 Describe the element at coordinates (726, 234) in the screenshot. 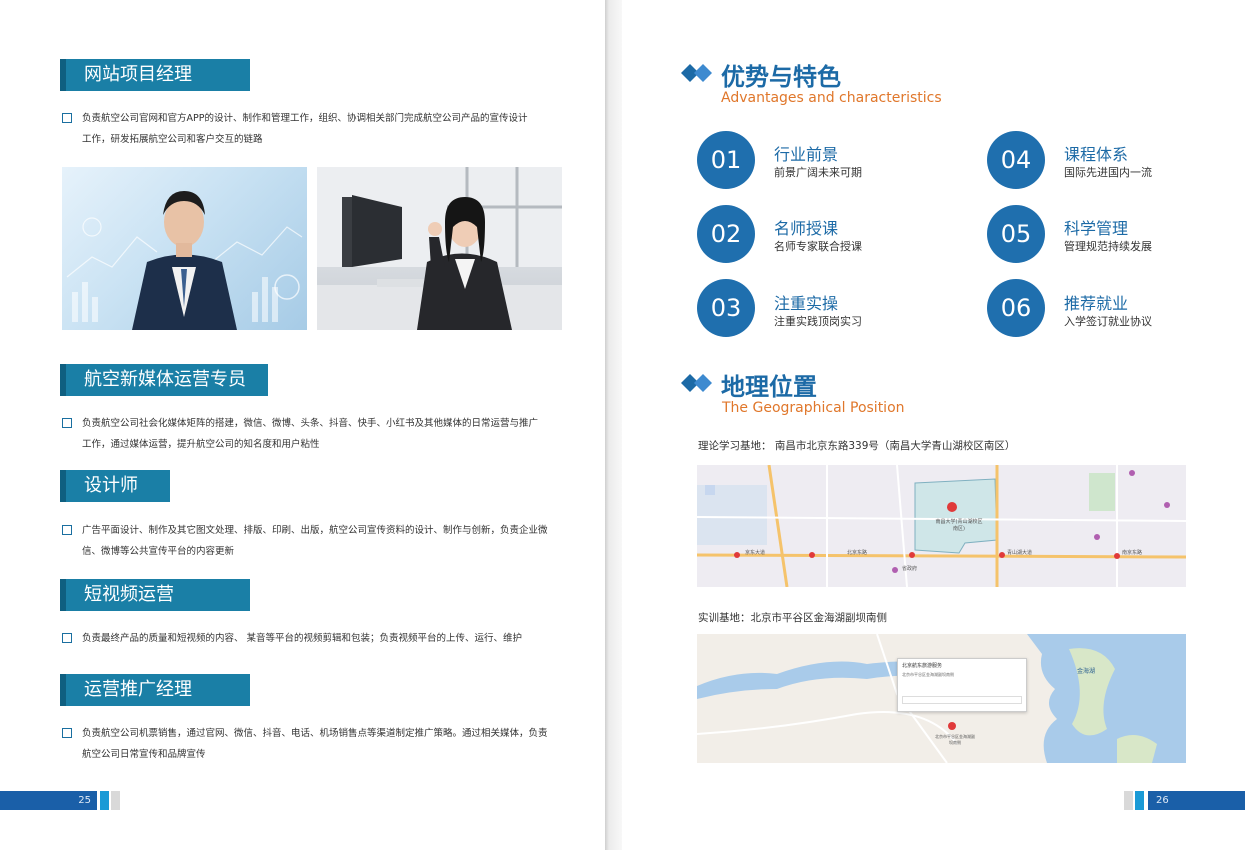

I see `advantage-number: 02` at that location.